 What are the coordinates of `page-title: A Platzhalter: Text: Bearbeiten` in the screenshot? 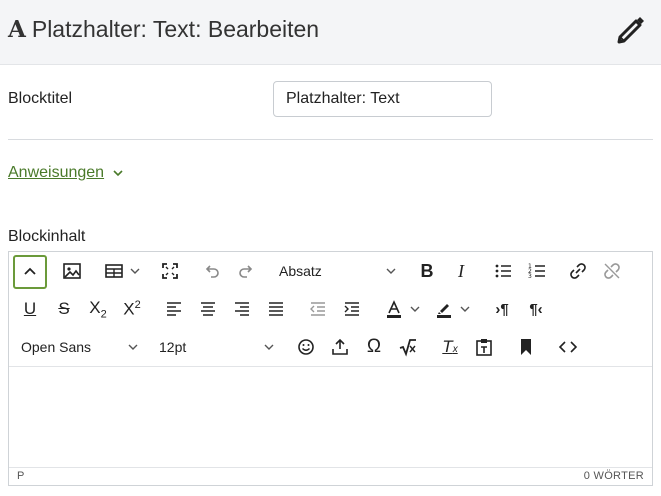 It's located at (163, 29).